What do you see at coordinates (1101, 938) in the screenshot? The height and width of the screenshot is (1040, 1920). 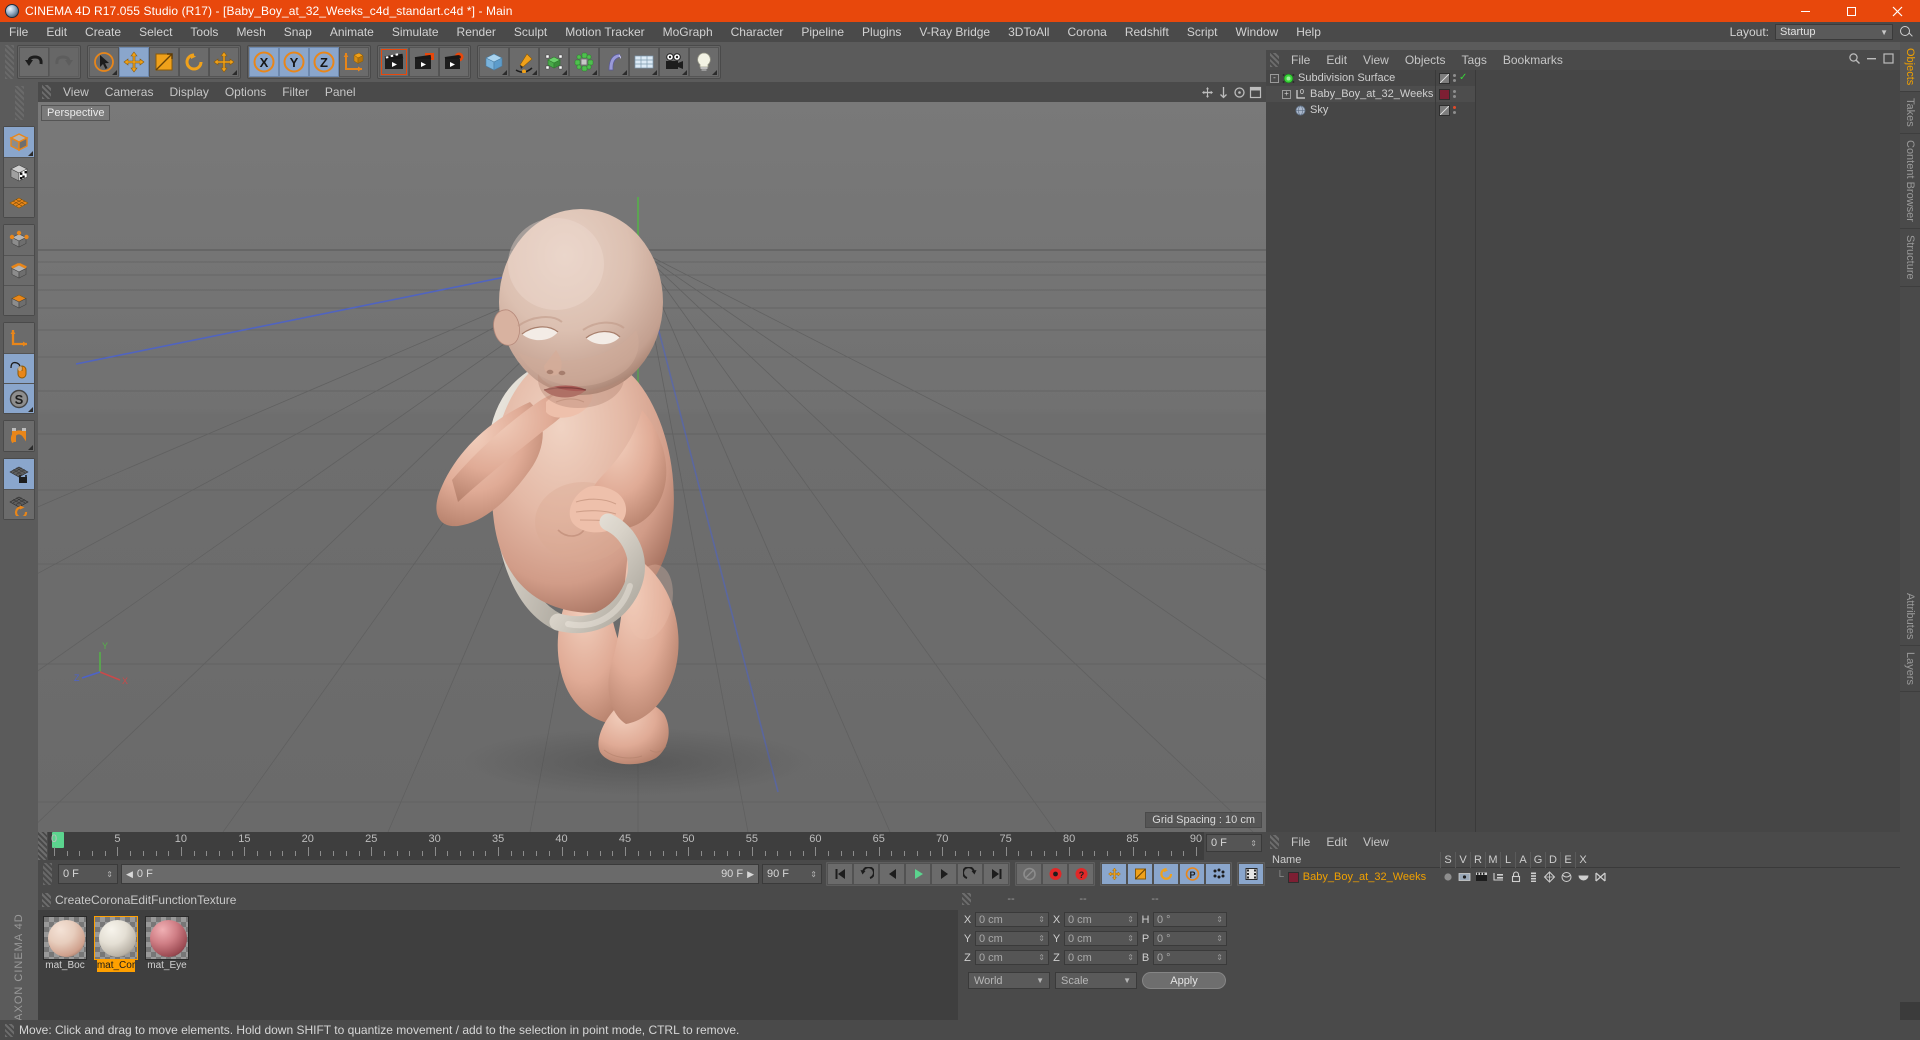 I see `size-y-input: 0 cm ⇕` at bounding box center [1101, 938].